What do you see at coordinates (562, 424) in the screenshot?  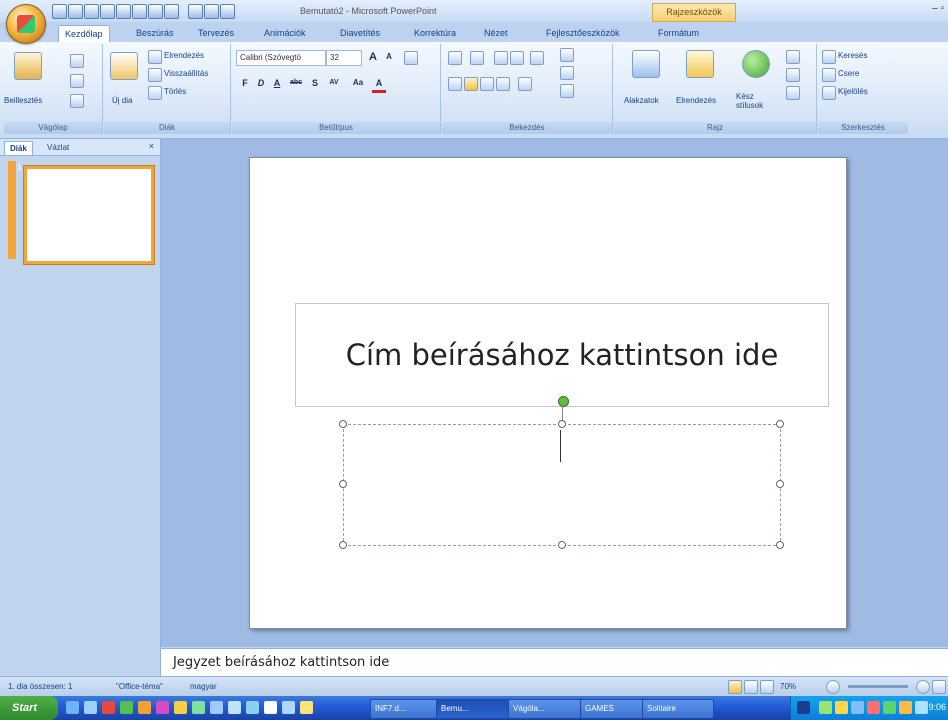 I see `resize-handle-t` at bounding box center [562, 424].